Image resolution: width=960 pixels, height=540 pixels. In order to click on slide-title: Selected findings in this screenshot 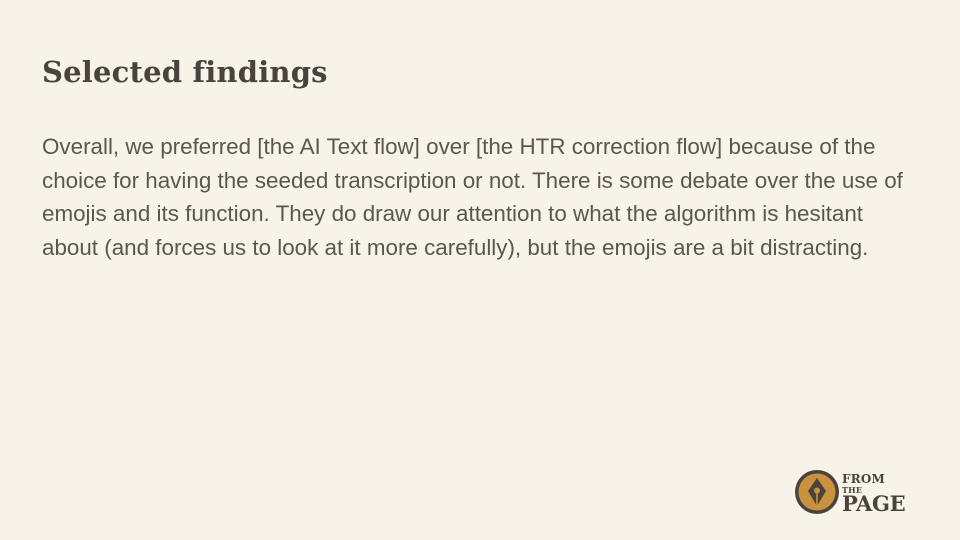, I will do `click(185, 72)`.